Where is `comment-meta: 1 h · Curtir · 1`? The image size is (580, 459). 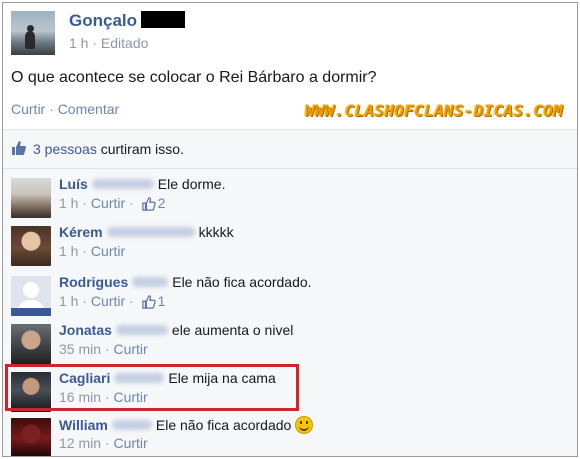
comment-meta: 1 h · Curtir · 1 is located at coordinates (112, 302).